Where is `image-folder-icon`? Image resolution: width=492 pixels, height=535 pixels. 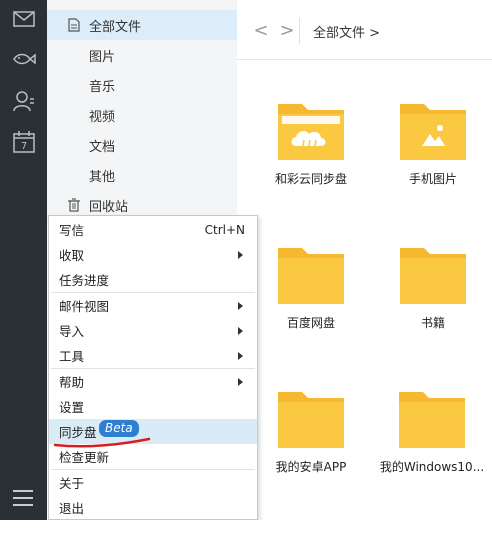
image-folder-icon is located at coordinates (433, 131).